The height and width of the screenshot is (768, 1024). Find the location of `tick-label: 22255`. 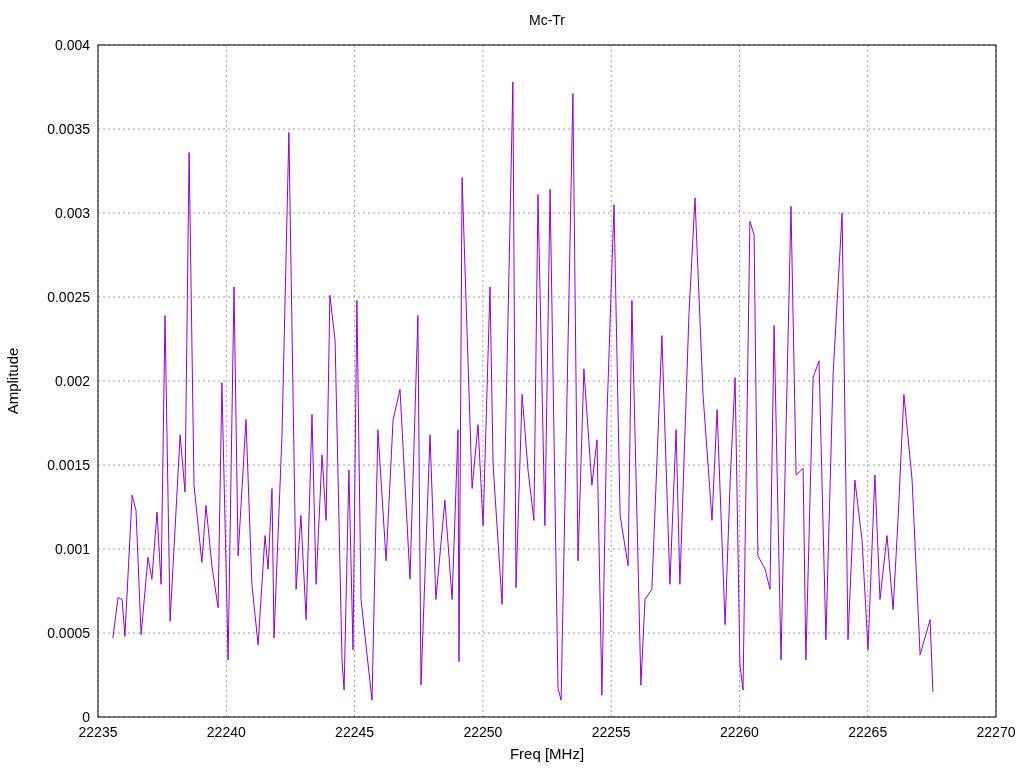

tick-label: 22255 is located at coordinates (611, 732).